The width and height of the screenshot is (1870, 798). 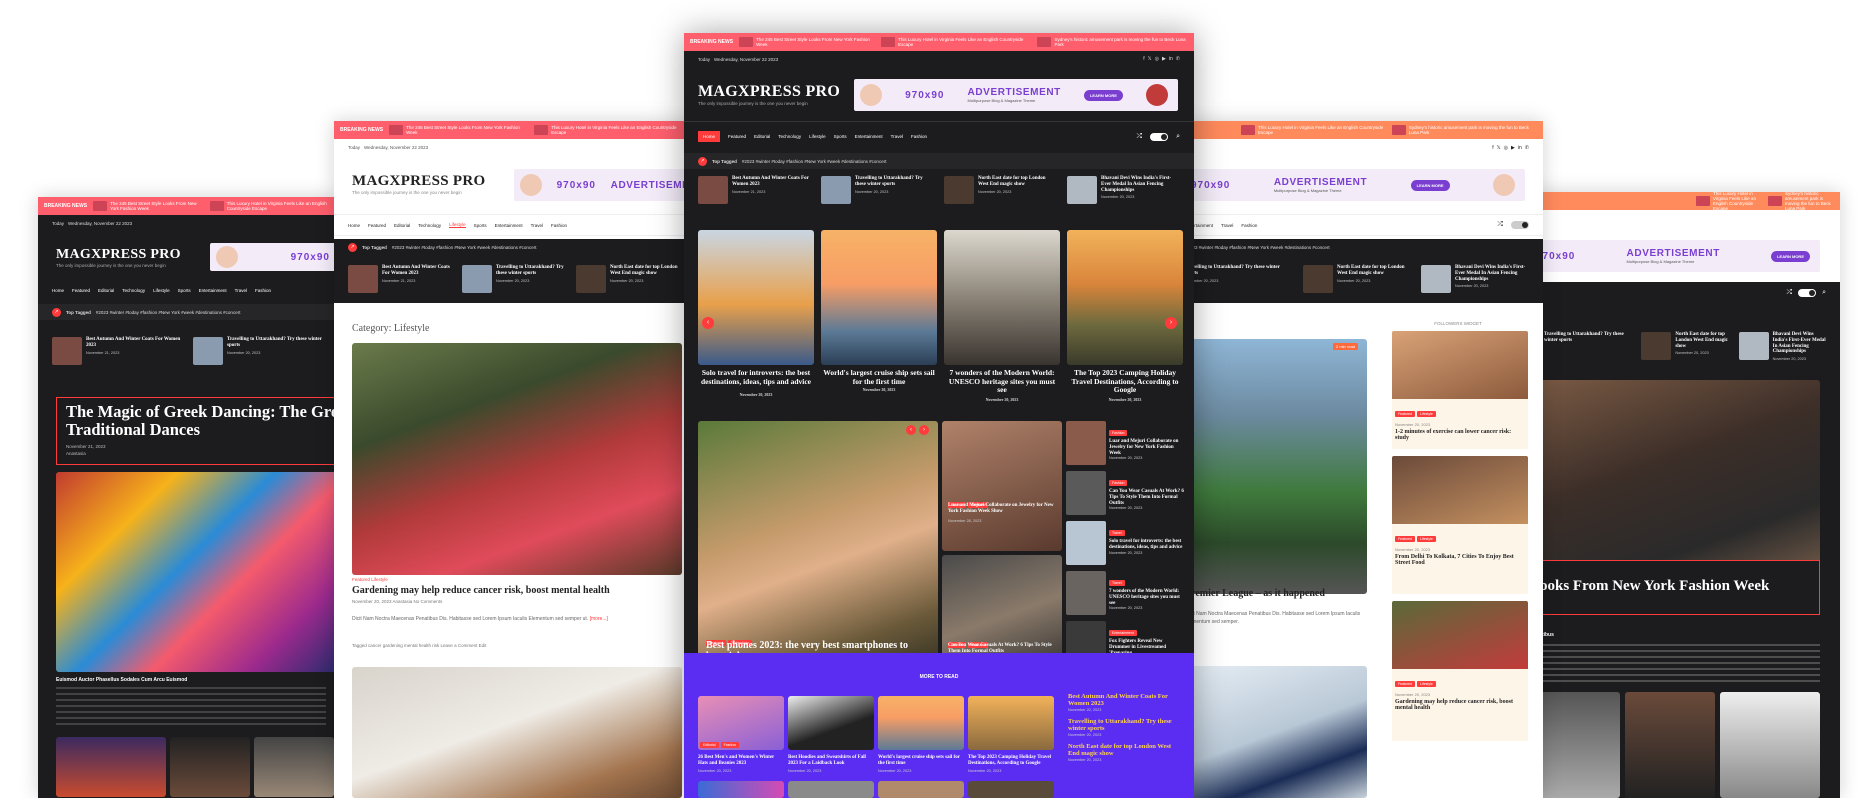 I want to click on mid-image, so click(x=1002, y=486).